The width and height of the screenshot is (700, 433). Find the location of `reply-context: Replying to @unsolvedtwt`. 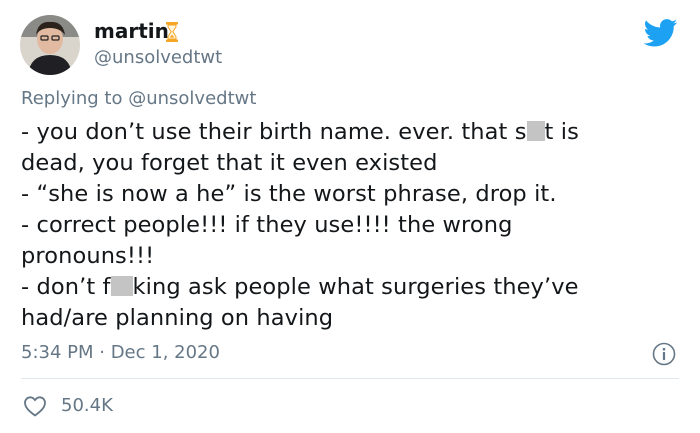

reply-context: Replying to @unsolvedtwt is located at coordinates (138, 99).